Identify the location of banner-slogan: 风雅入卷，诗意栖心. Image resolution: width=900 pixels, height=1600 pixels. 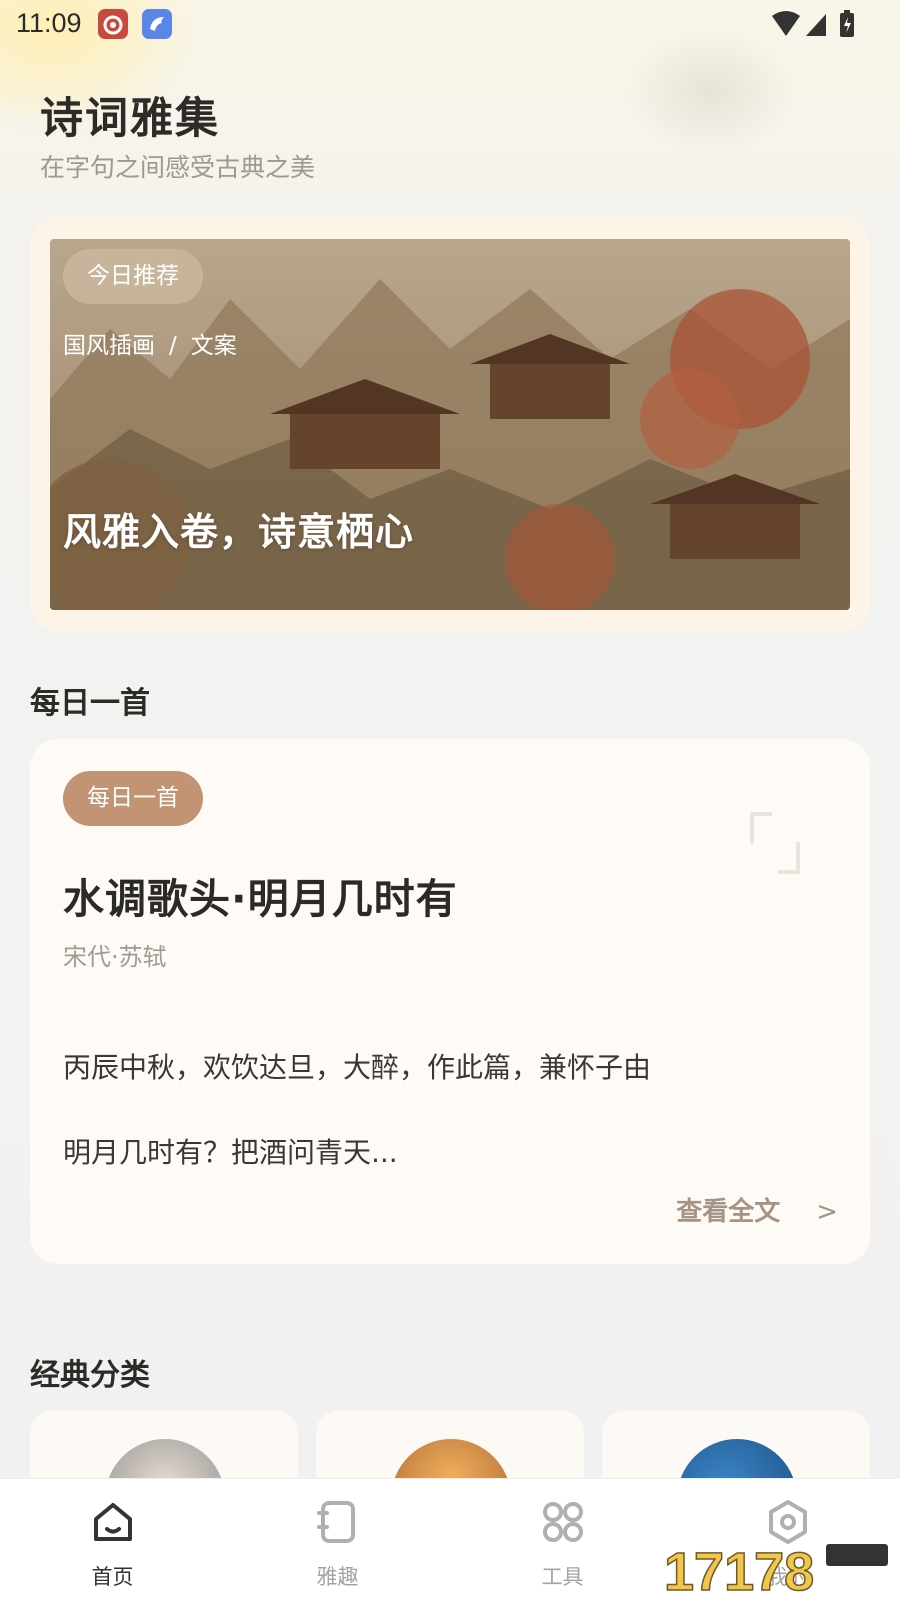
(239, 532).